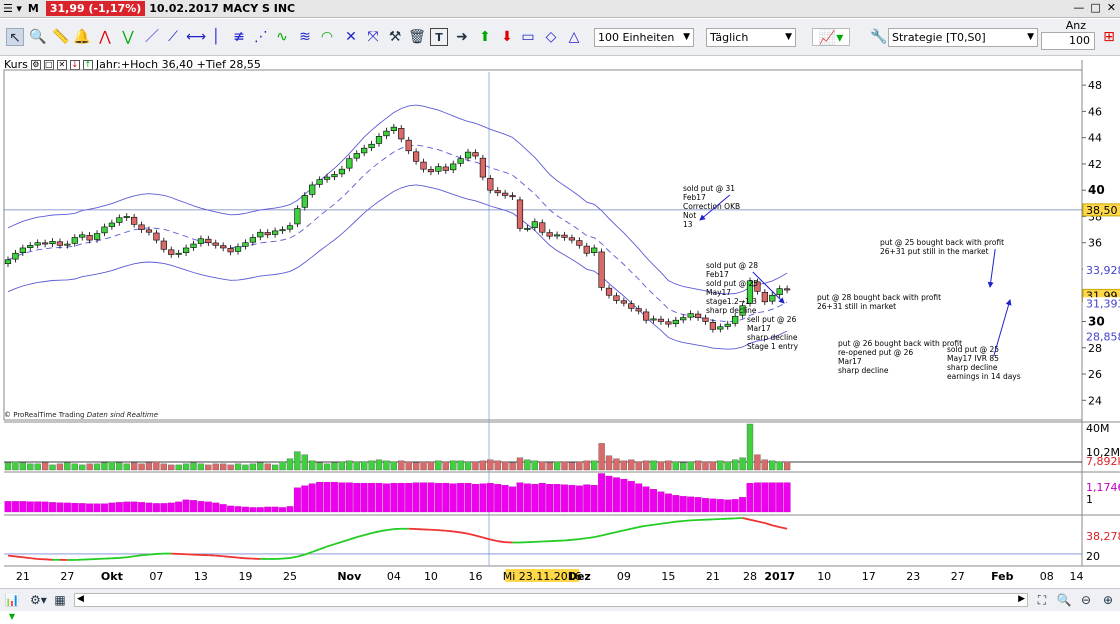 Image resolution: width=1120 pixels, height=624 pixels. Describe the element at coordinates (879, 37) in the screenshot. I see `wrench-icon: 🔧` at that location.